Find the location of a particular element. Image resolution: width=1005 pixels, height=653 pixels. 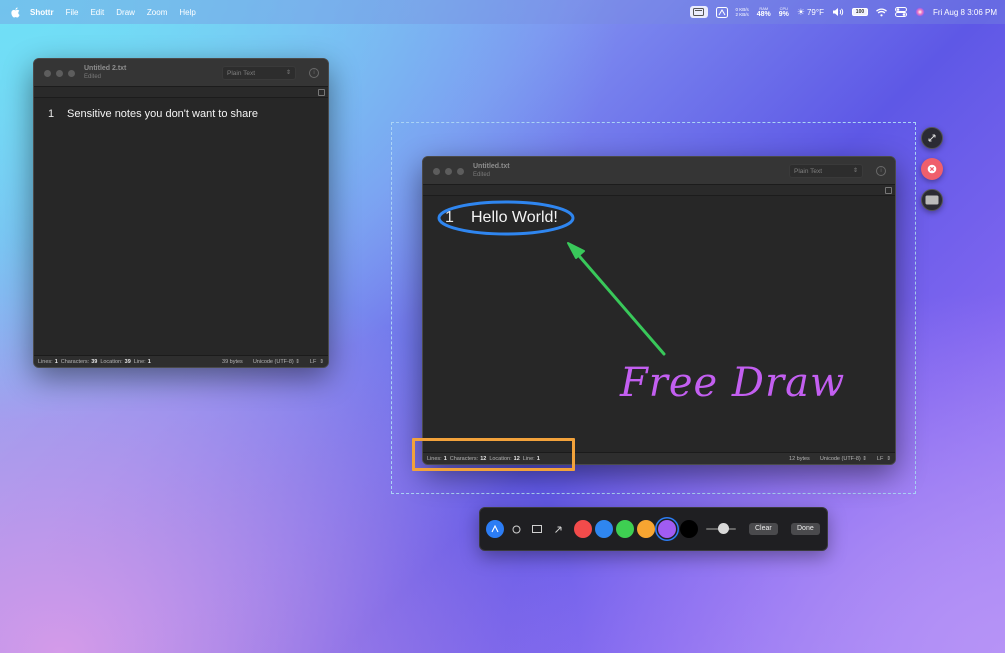

arrow-tool-icon is located at coordinates (557, 529).